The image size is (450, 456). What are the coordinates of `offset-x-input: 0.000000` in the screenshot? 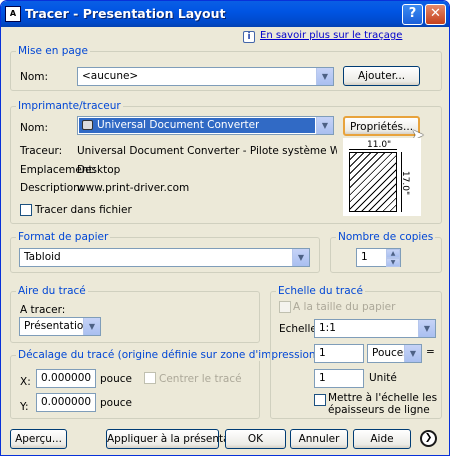 It's located at (66, 378).